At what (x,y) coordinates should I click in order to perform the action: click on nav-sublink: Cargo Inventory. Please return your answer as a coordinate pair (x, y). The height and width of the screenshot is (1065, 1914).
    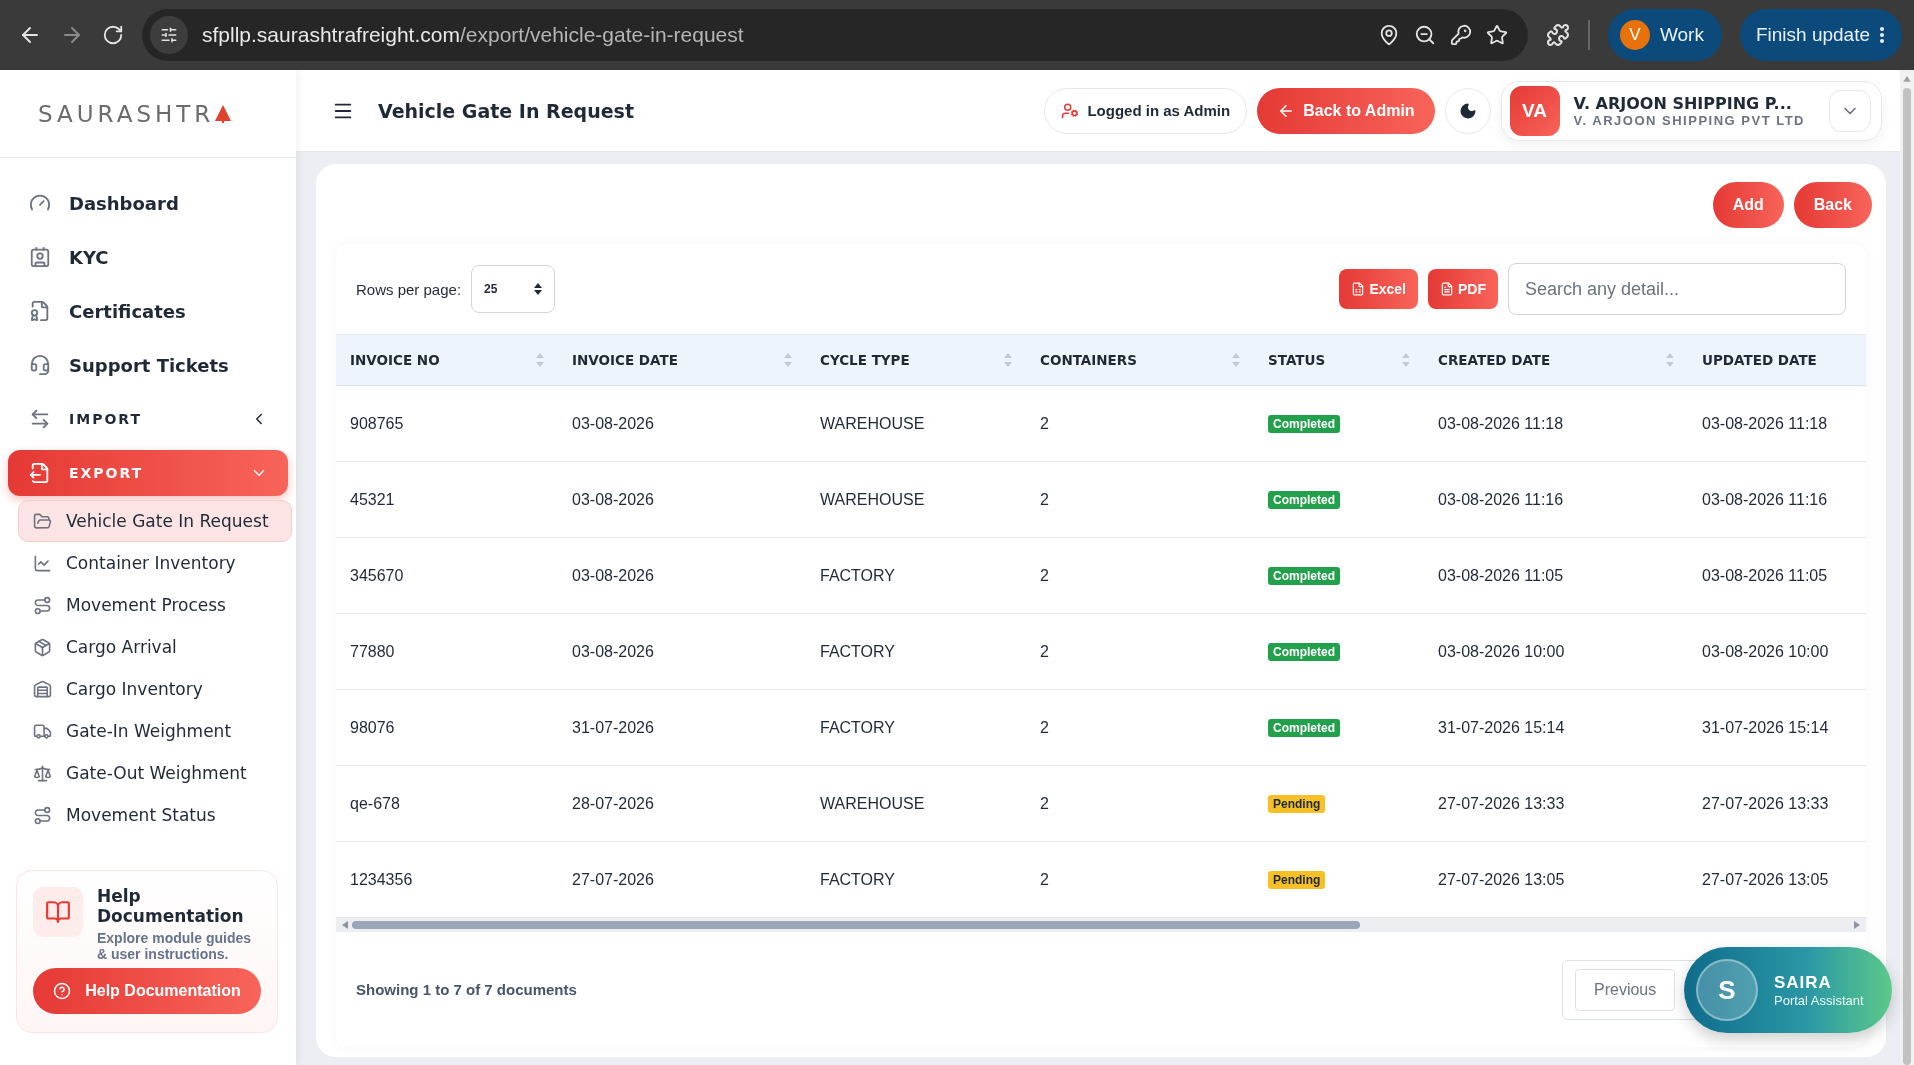
    Looking at the image, I should click on (153, 689).